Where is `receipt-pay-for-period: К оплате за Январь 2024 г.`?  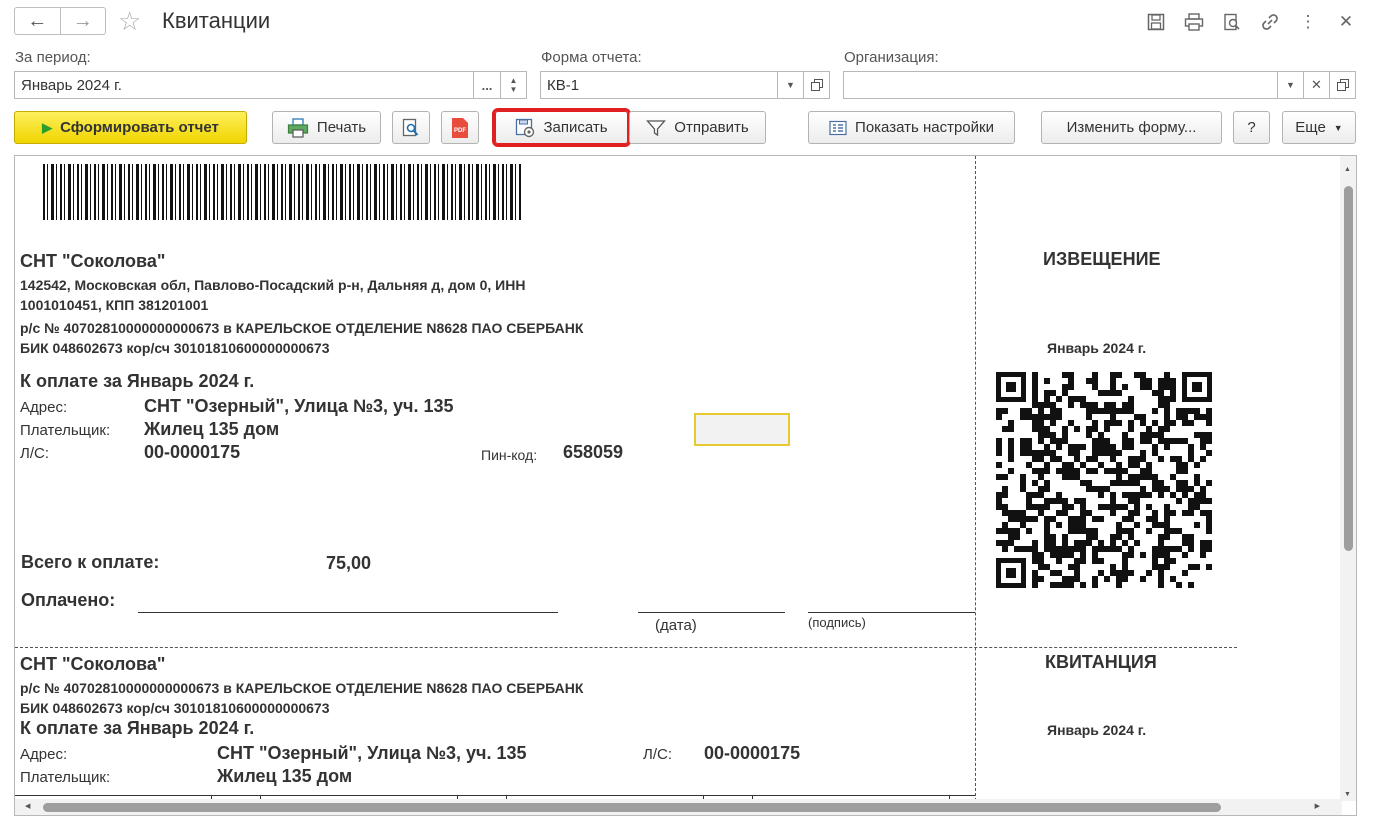
receipt-pay-for-period: К оплате за Январь 2024 г. is located at coordinates (137, 728).